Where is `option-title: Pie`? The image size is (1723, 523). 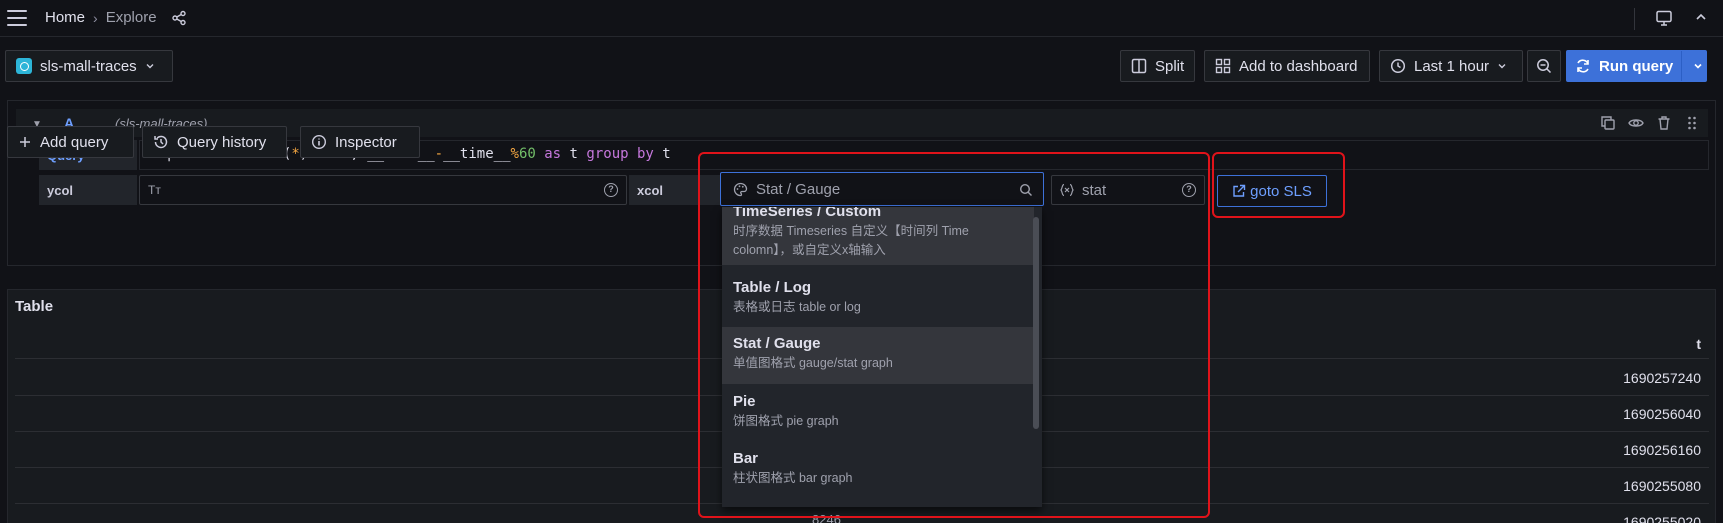 option-title: Pie is located at coordinates (744, 401).